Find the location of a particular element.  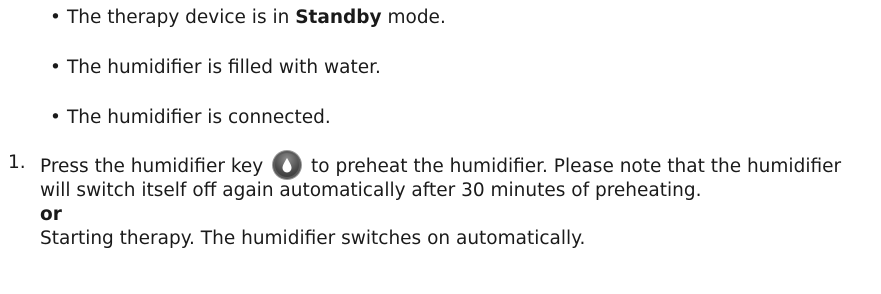

text-run: mode. is located at coordinates (413, 17).